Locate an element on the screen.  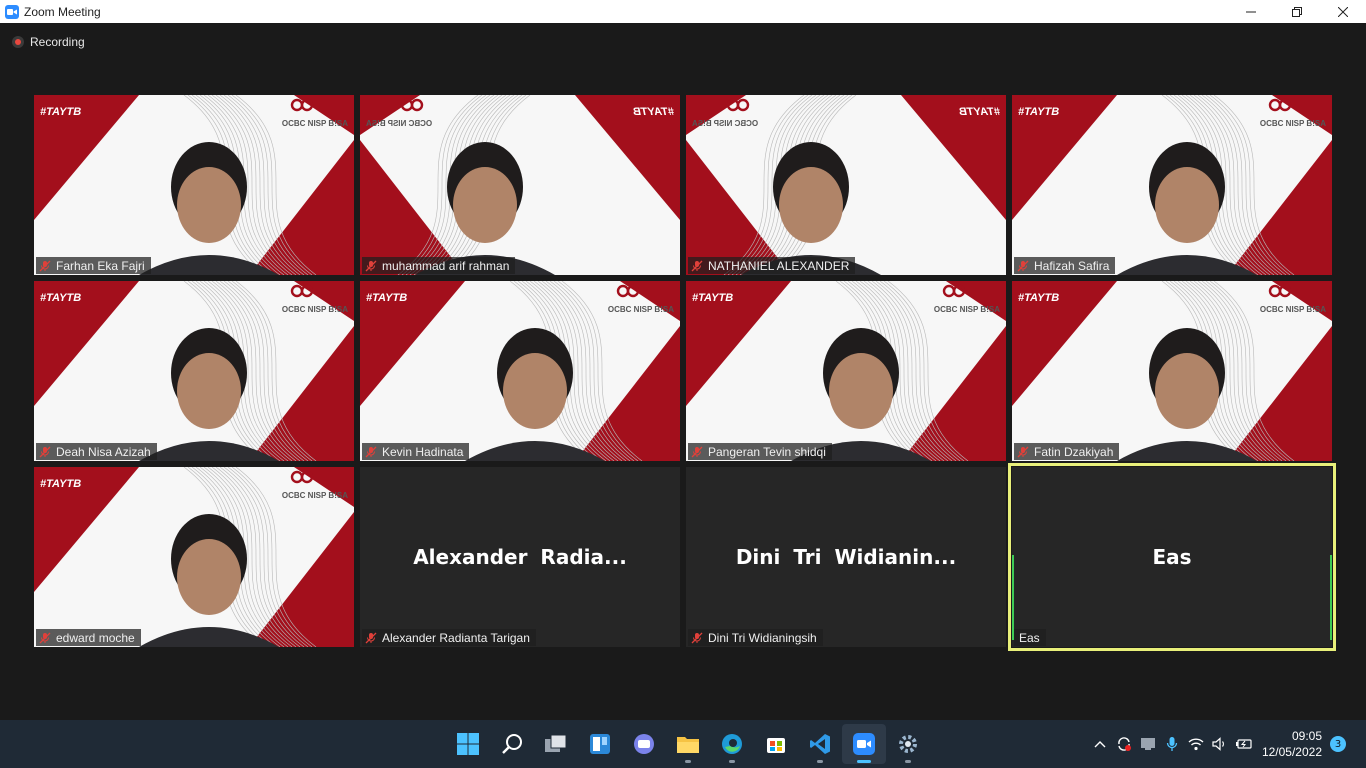
participant-name: NATHANIEL ALEXANDER is located at coordinates (779, 265).